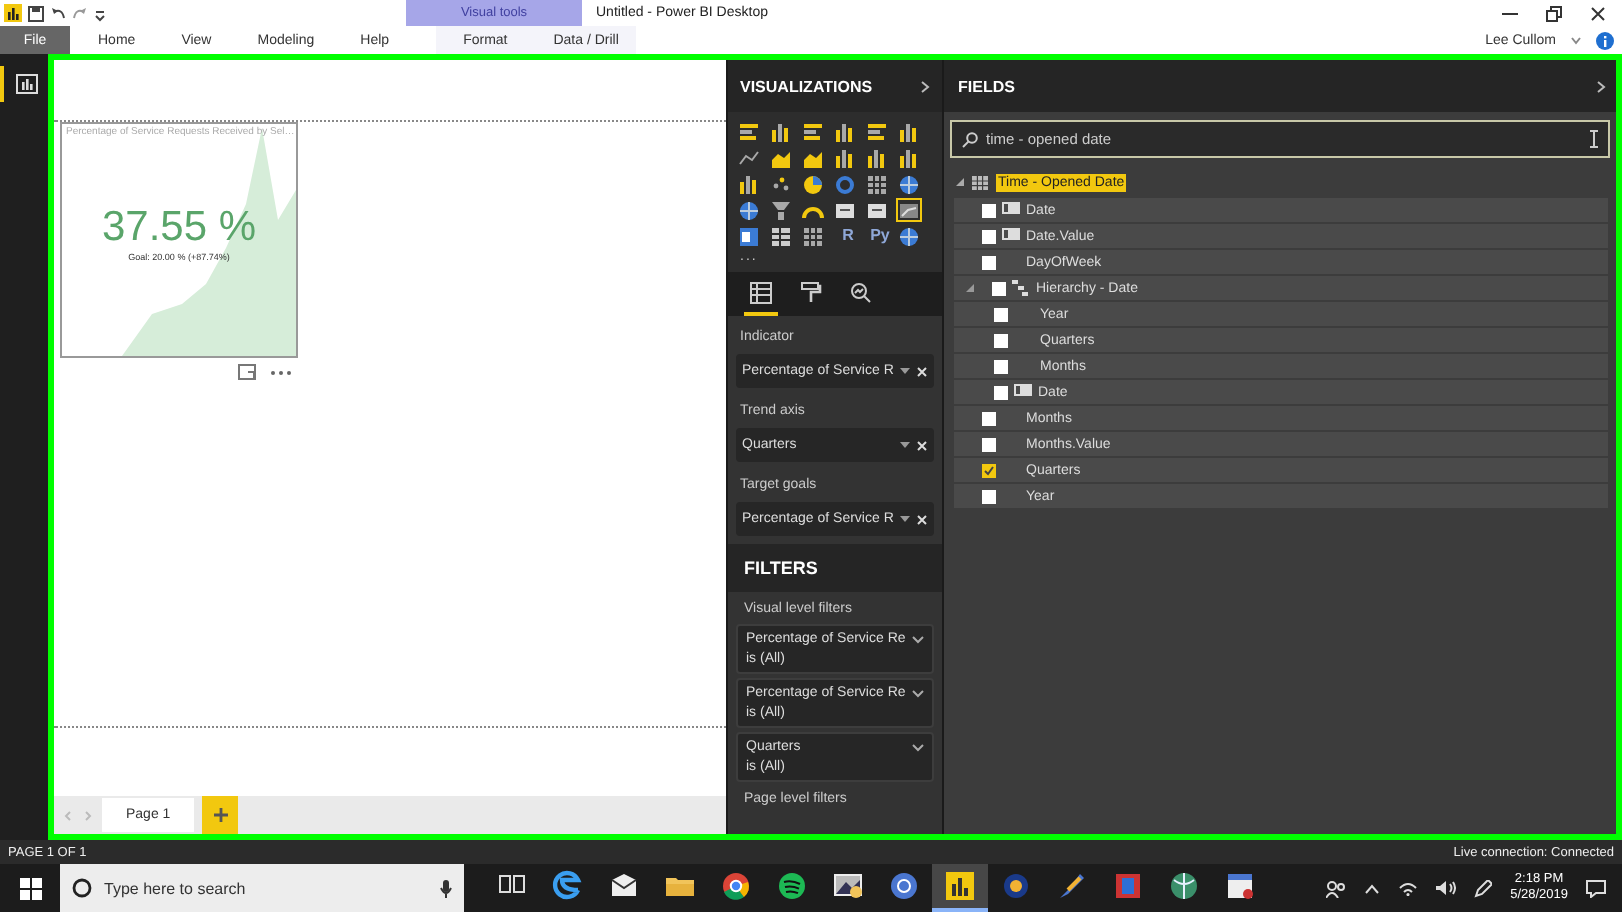 This screenshot has width=1622, height=912. I want to click on filters-header: FILTERS, so click(835, 568).